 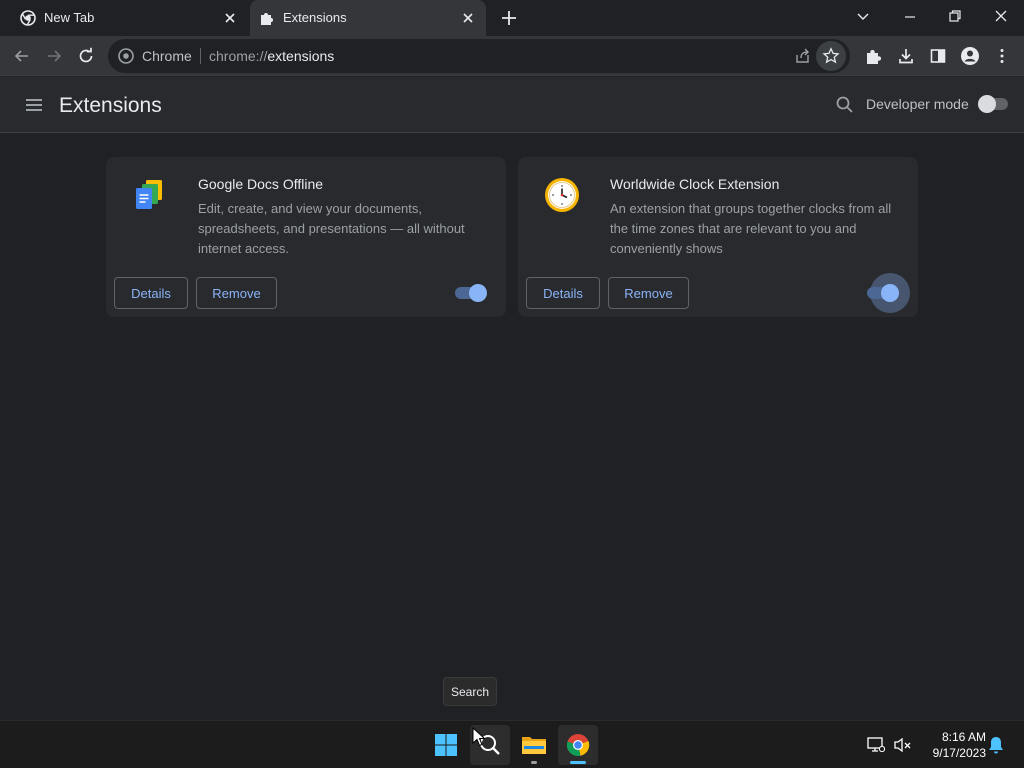 I want to click on url-text: chrome://extensions, so click(x=271, y=56).